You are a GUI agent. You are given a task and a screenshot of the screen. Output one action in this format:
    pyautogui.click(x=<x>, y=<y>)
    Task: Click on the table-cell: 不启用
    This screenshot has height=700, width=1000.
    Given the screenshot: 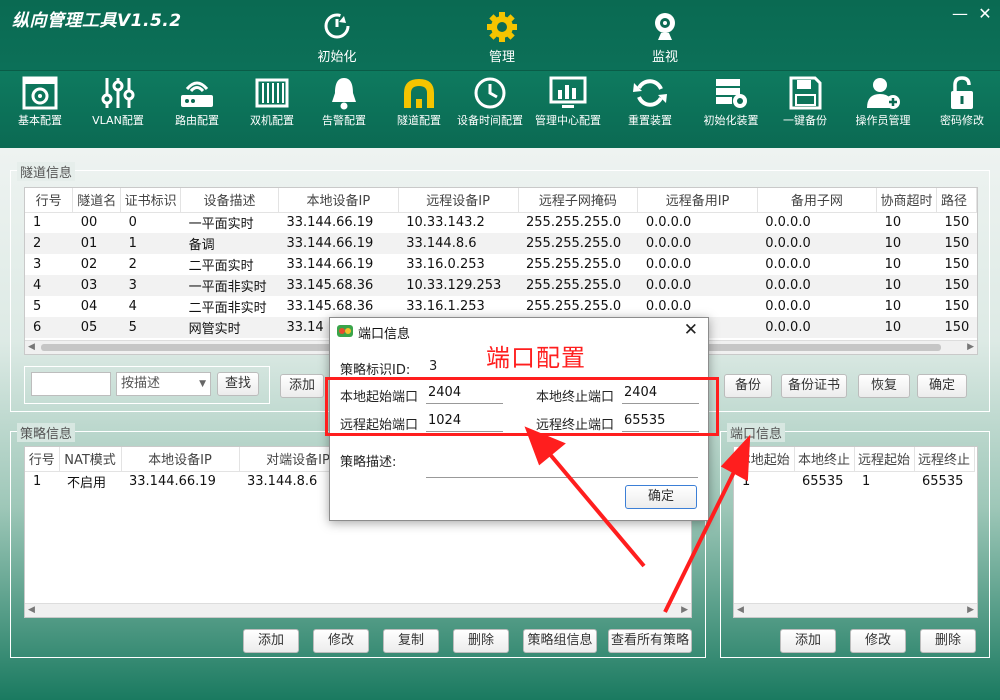 What is the action you would take?
    pyautogui.click(x=87, y=484)
    